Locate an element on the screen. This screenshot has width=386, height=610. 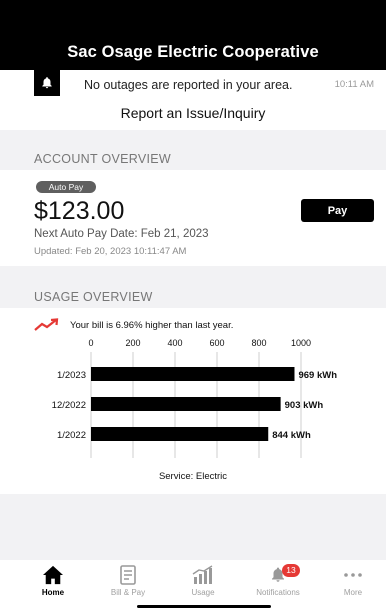
trend-up-icon is located at coordinates (47, 327).